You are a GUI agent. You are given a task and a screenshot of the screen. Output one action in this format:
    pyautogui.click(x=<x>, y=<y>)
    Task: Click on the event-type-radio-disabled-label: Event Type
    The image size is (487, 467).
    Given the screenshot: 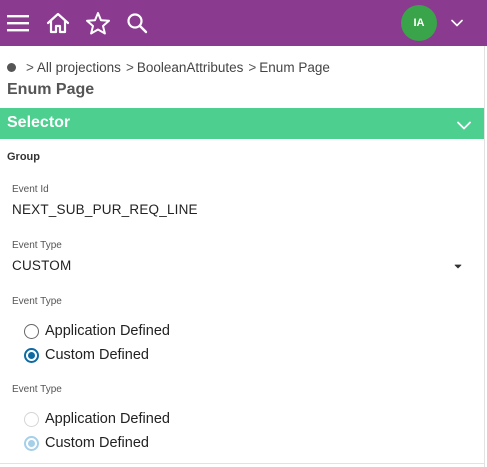 What is the action you would take?
    pyautogui.click(x=37, y=389)
    